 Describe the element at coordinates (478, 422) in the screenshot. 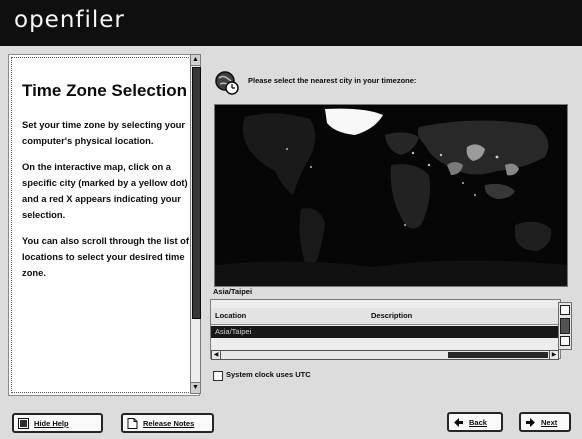

I see `back-label: Back` at that location.